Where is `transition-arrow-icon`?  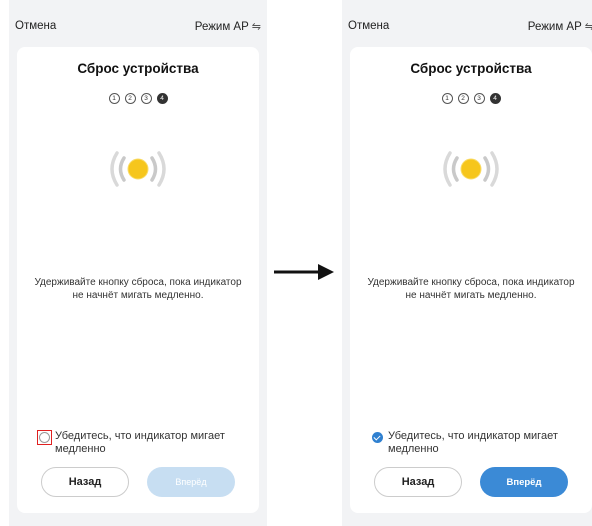 transition-arrow-icon is located at coordinates (304, 272).